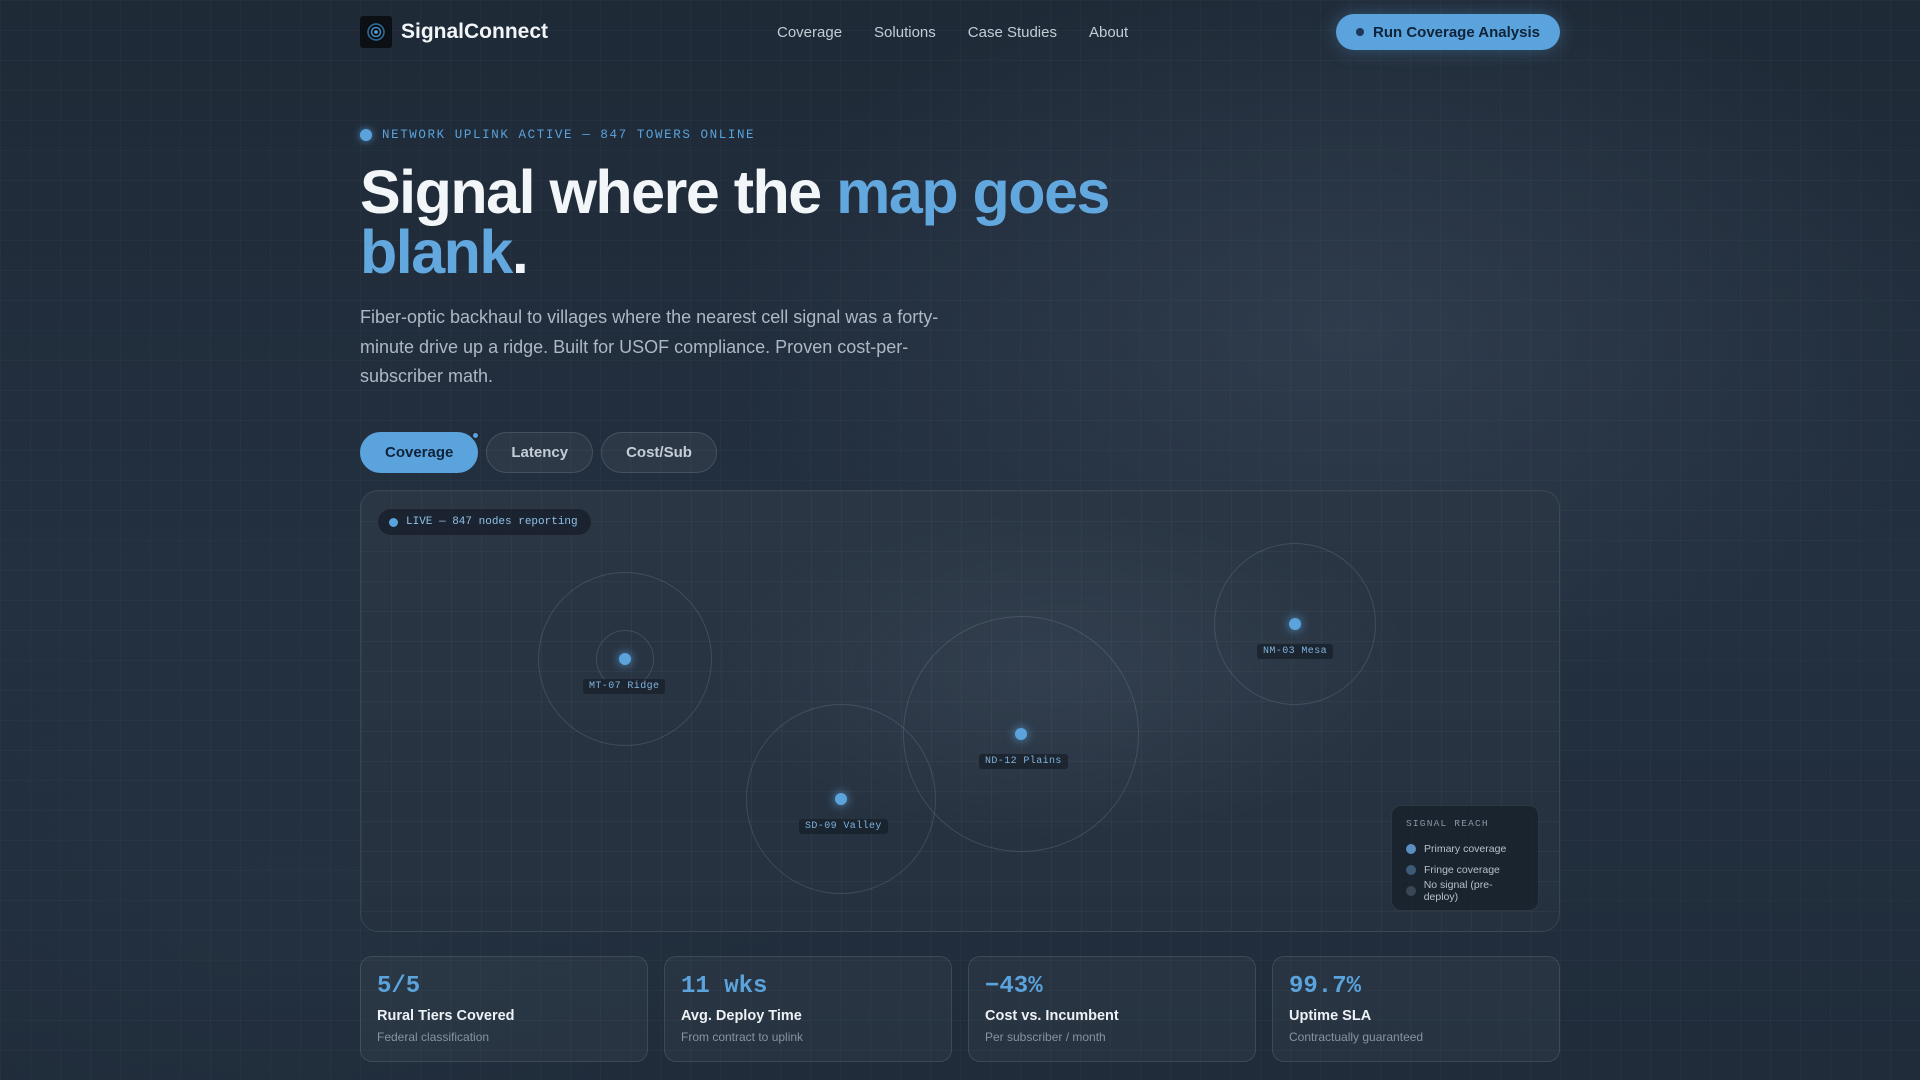 The image size is (1920, 1080). What do you see at coordinates (1045, 1037) in the screenshot?
I see `stat-subtext: Per subscriber / month` at bounding box center [1045, 1037].